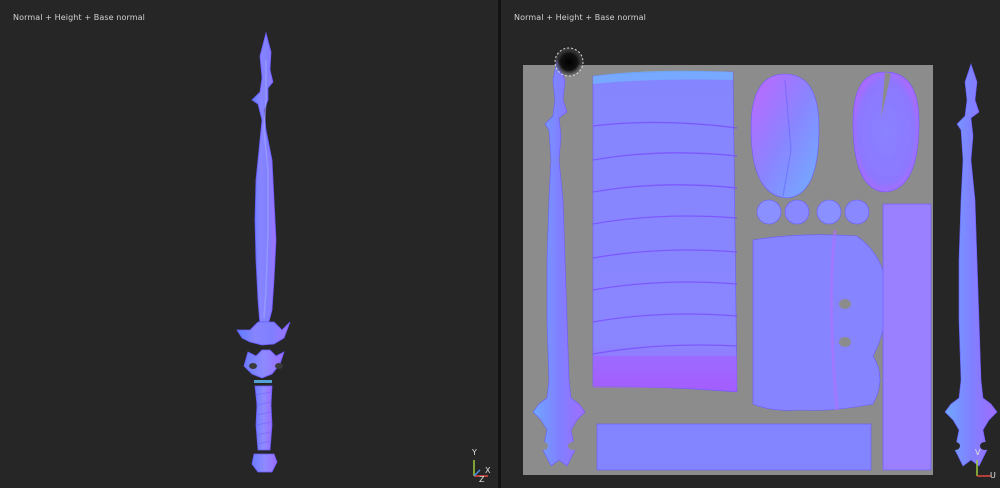 The width and height of the screenshot is (1000, 488). I want to click on uv-island-grip-wrap, so click(665, 231).